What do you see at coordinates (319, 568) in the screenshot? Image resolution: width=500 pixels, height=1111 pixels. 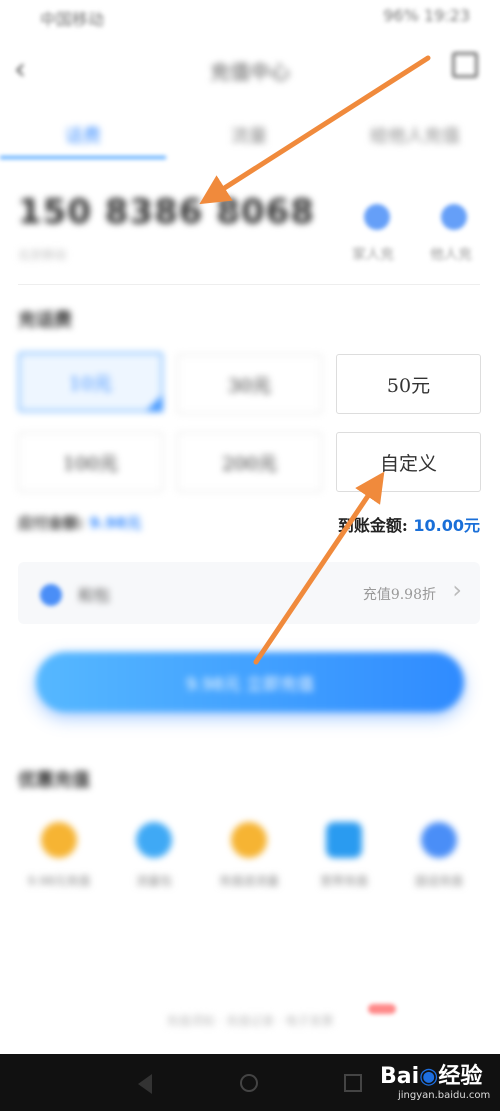 I see `arrow-to-custom` at bounding box center [319, 568].